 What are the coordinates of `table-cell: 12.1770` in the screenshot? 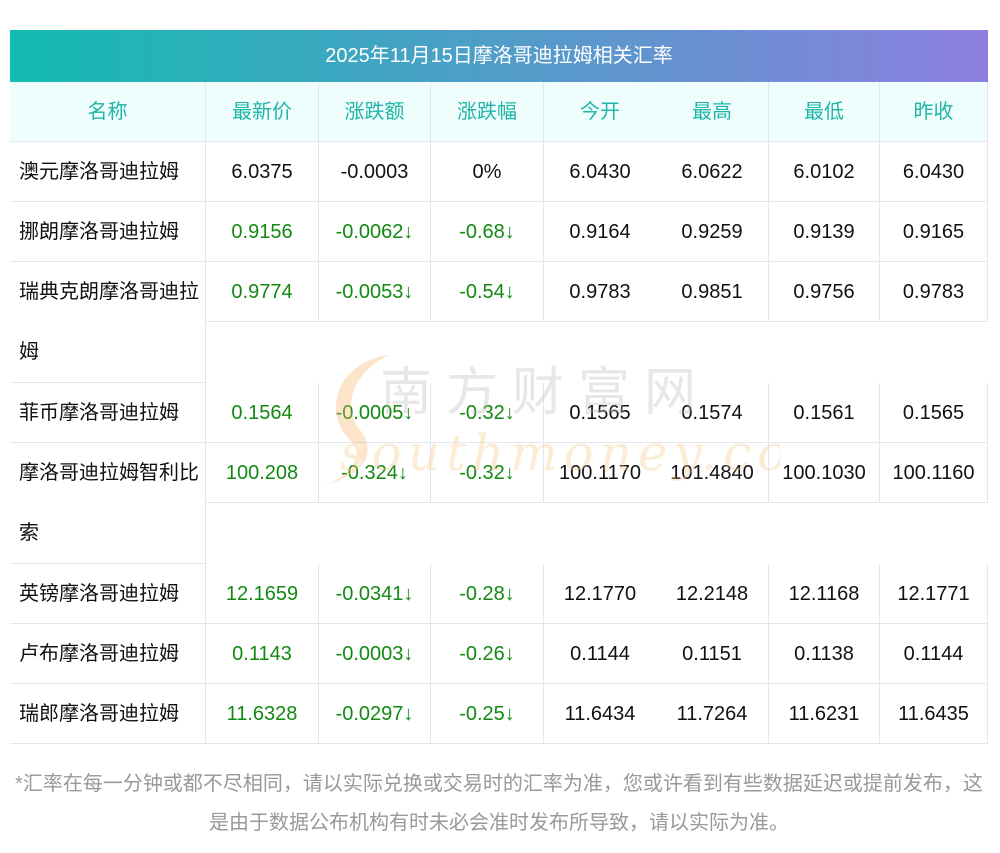 It's located at (600, 594).